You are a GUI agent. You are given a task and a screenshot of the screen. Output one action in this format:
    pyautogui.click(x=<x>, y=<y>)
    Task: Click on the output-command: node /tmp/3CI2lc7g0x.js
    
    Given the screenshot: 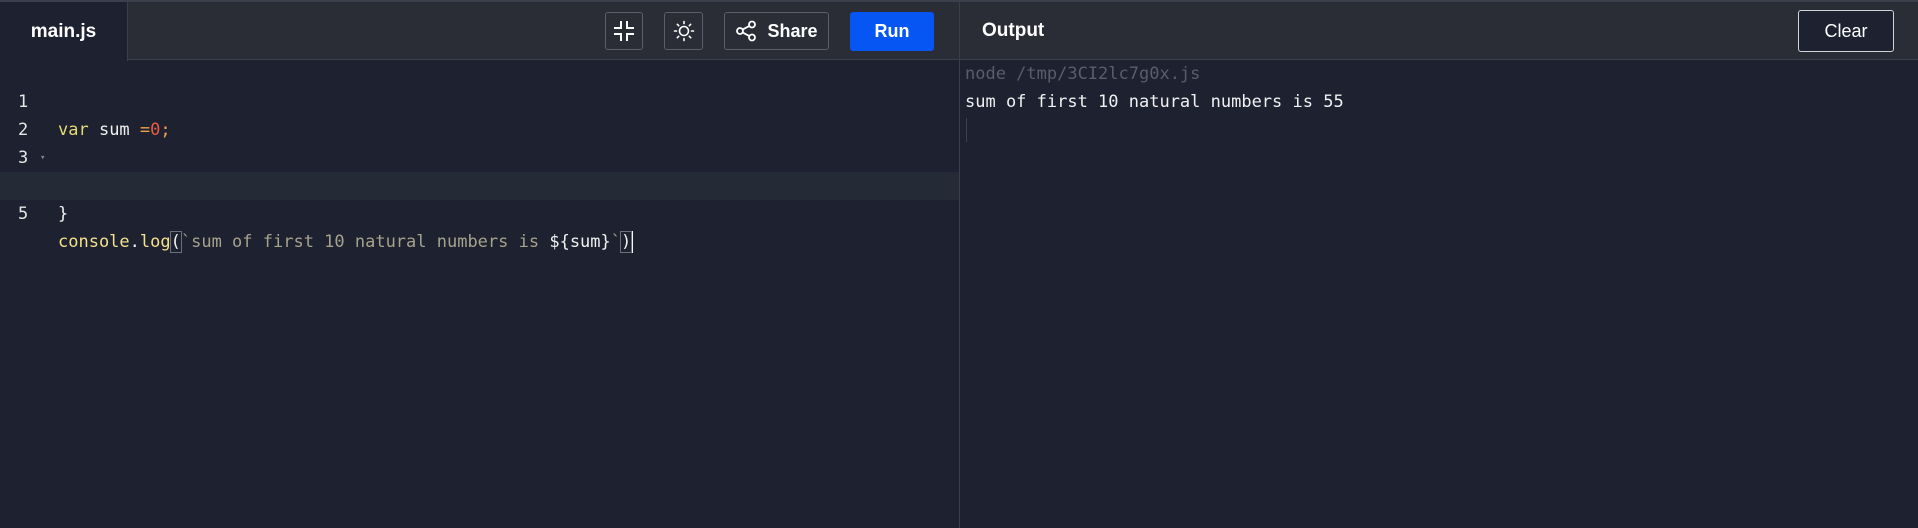 What is the action you would take?
    pyautogui.click(x=1083, y=74)
    